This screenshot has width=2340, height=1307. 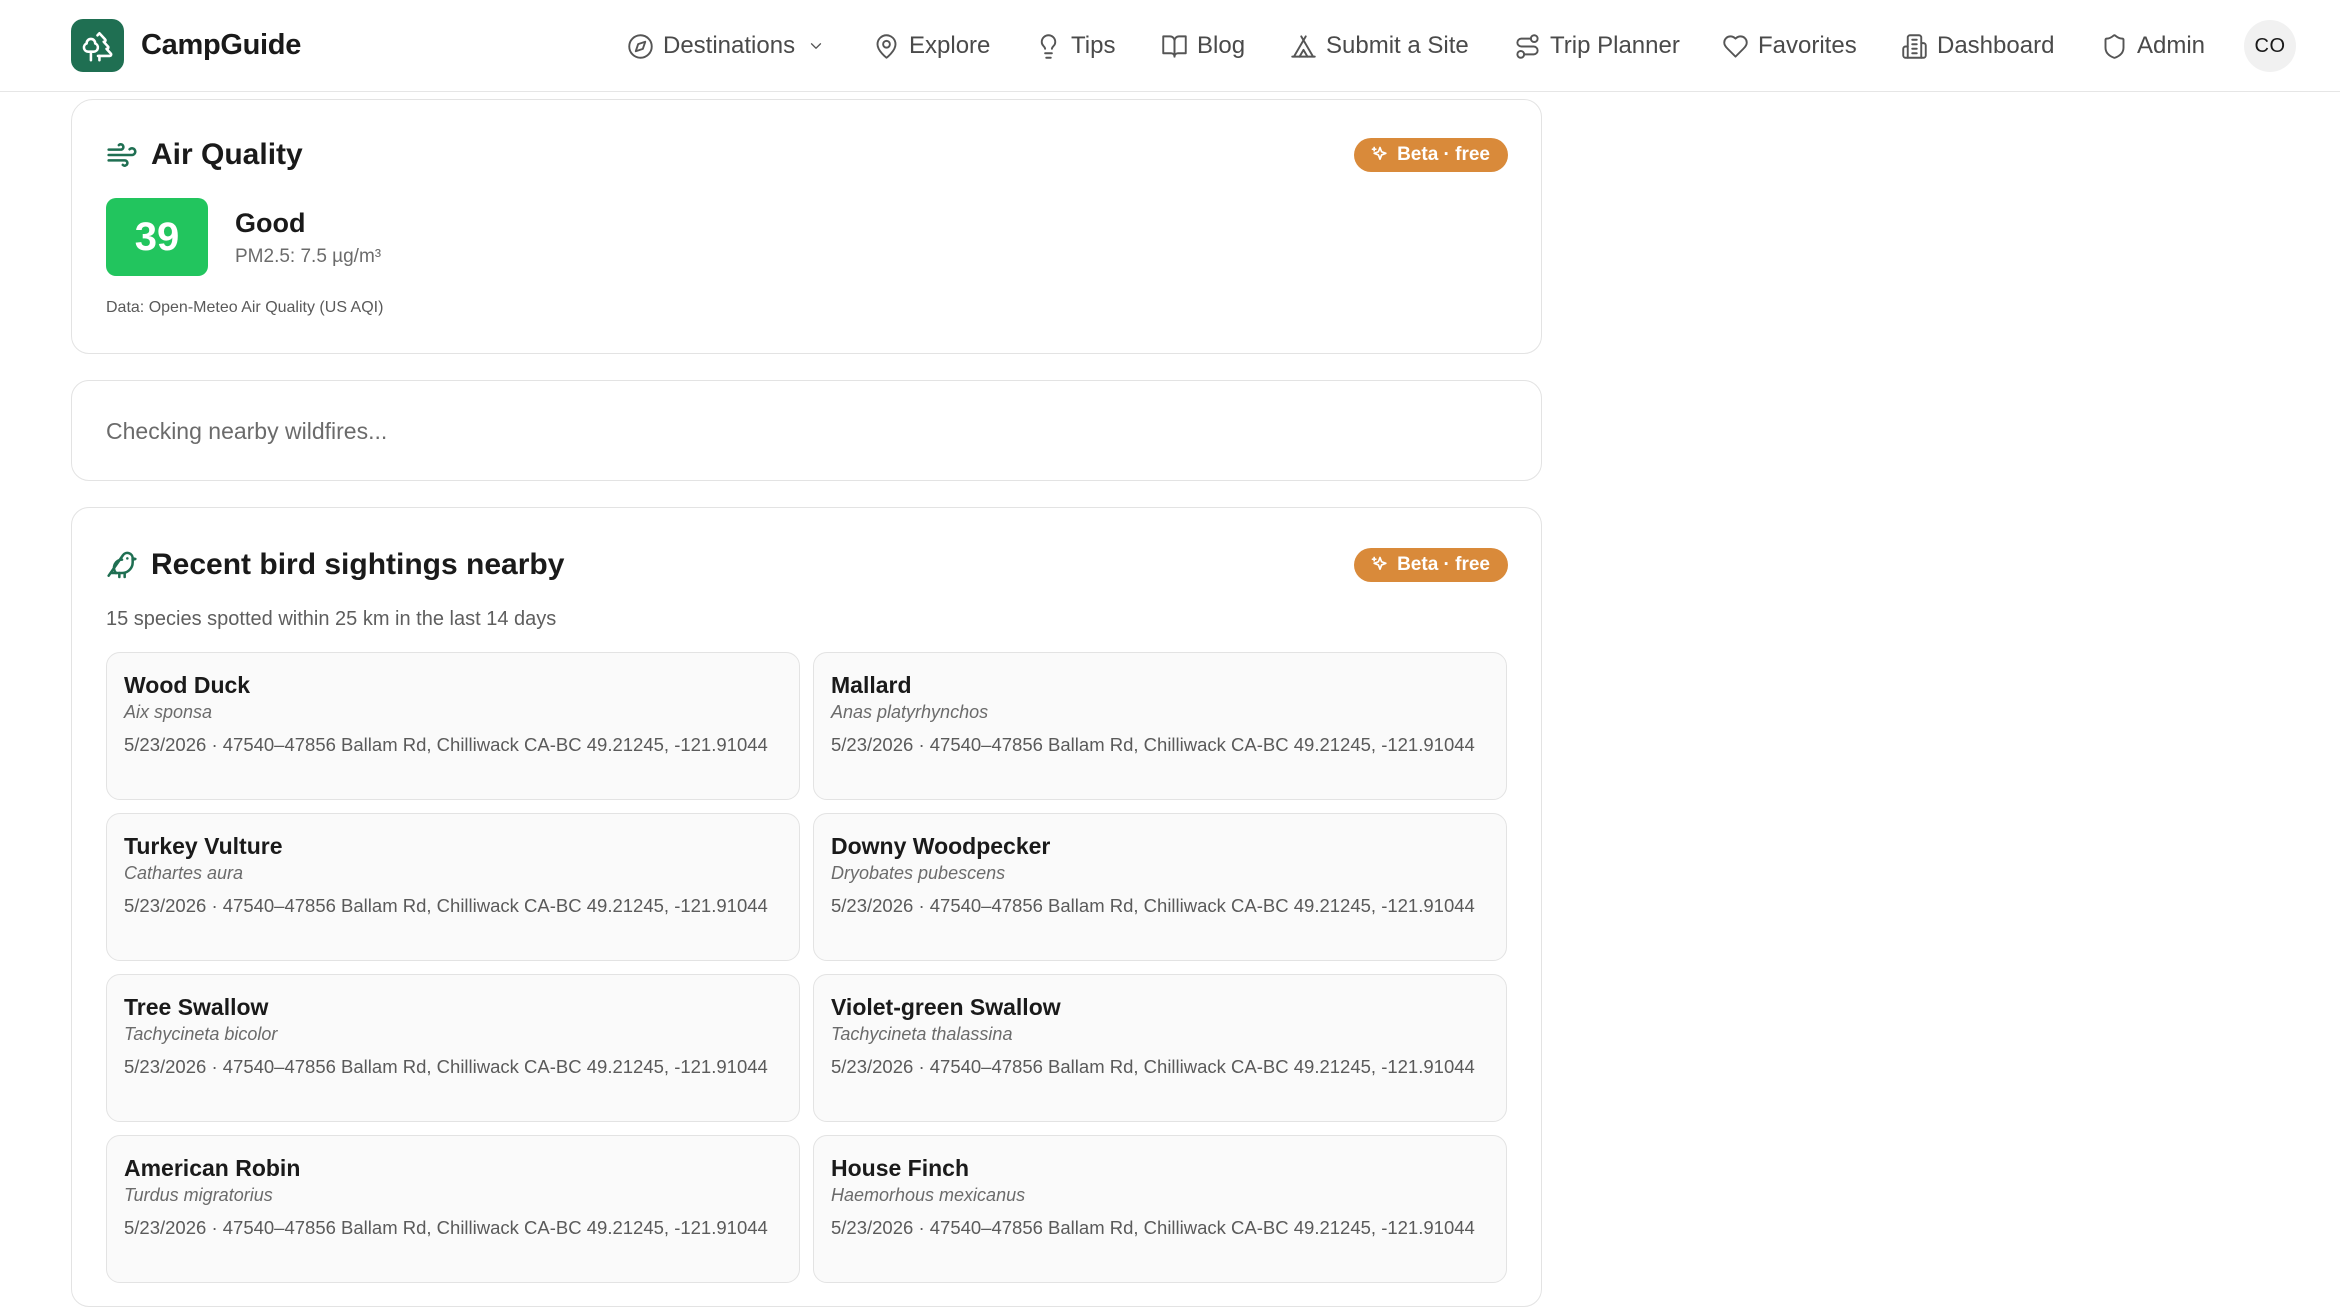 I want to click on brand-name: CampGuide, so click(x=221, y=45).